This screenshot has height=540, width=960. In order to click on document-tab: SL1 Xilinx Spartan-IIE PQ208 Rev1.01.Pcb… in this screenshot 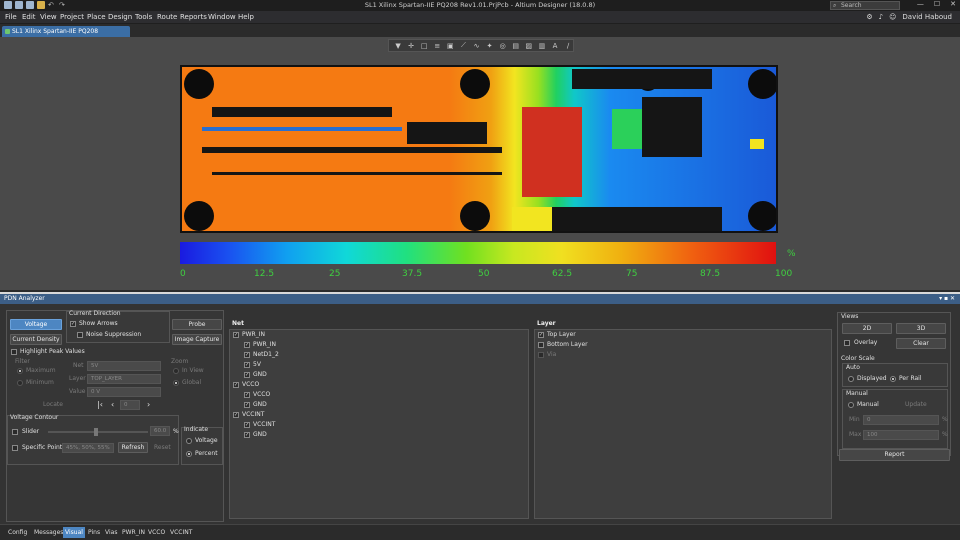, I will do `click(66, 36)`.